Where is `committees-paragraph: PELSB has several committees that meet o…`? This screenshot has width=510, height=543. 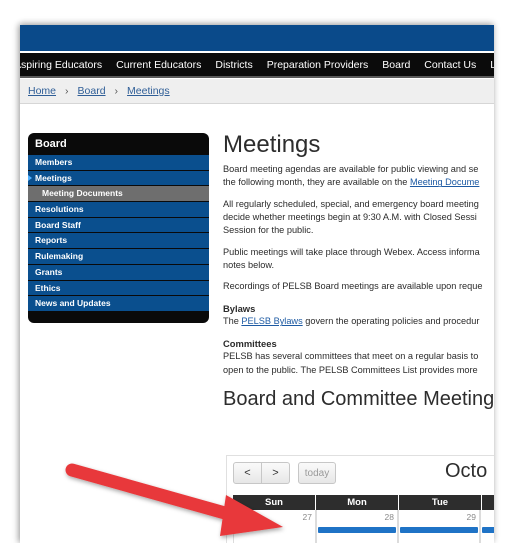 committees-paragraph: PELSB has several committees that meet o… is located at coordinates (358, 363).